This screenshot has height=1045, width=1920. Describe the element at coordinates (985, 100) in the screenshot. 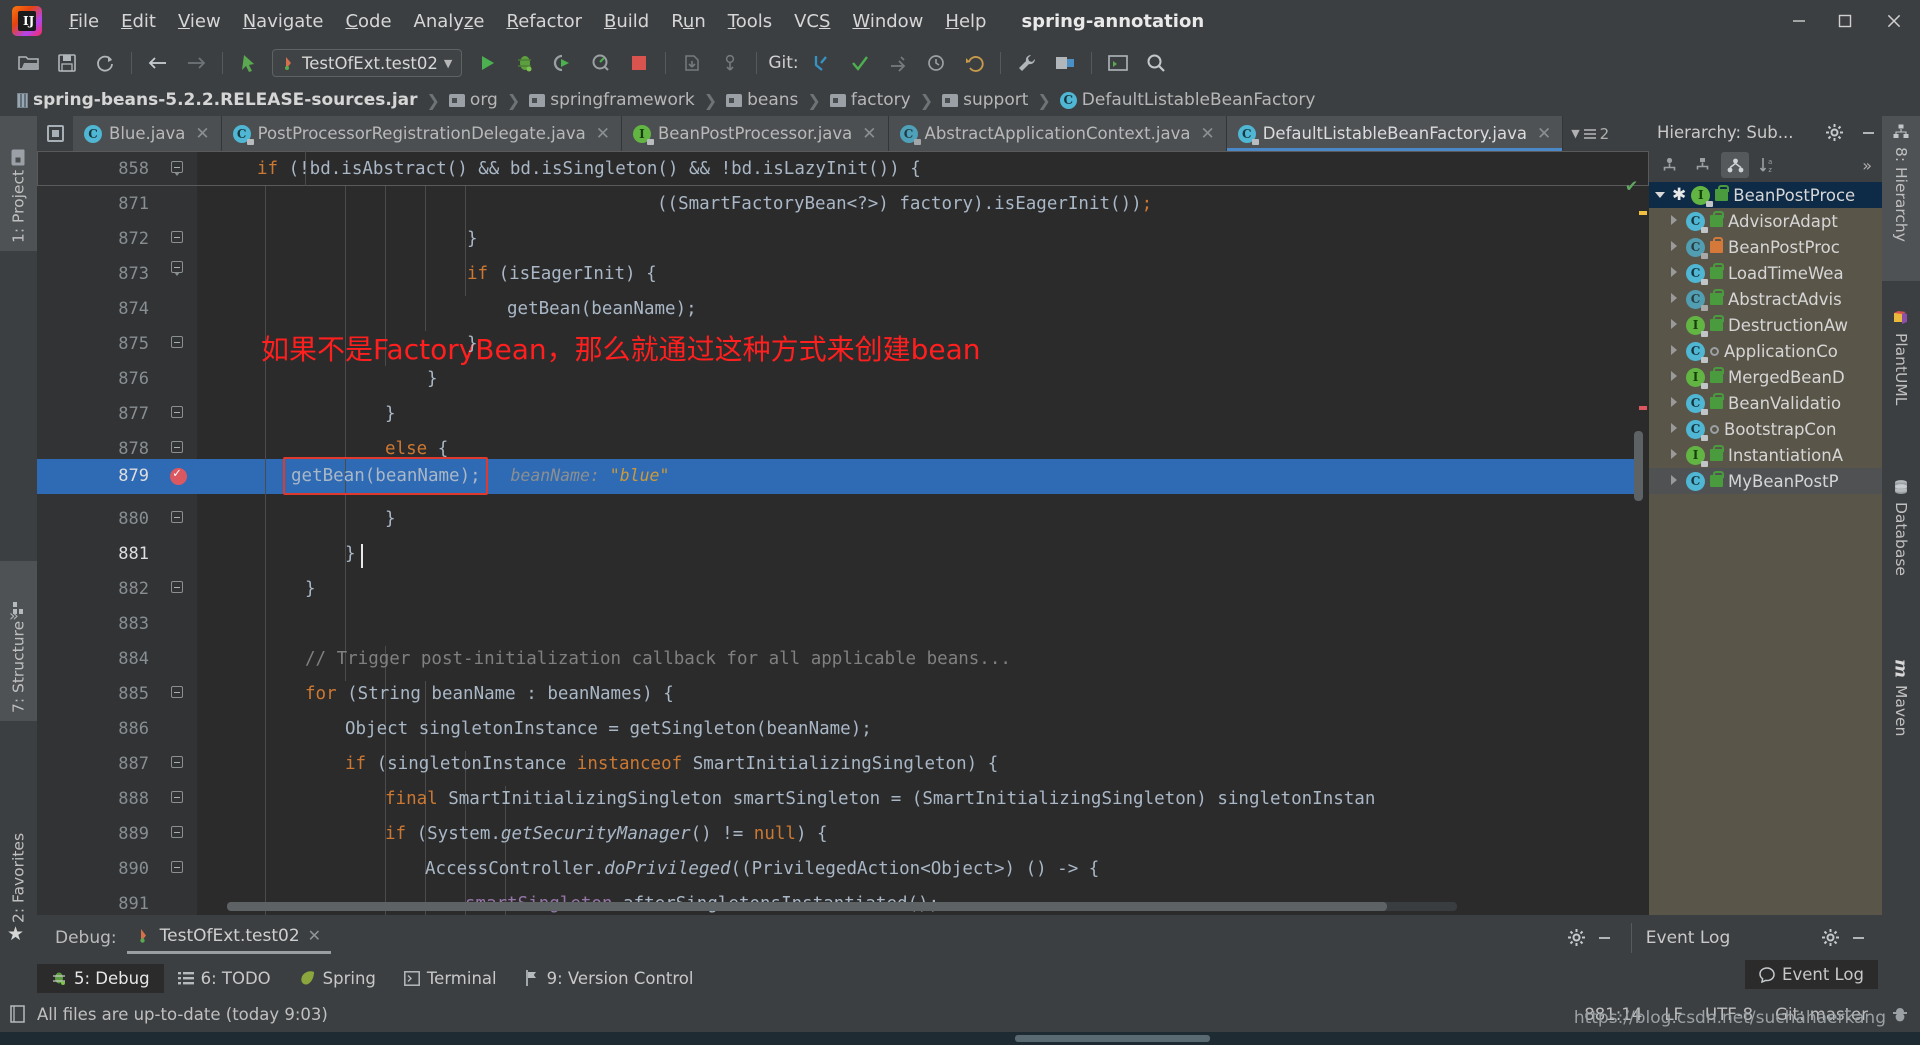

I see `breadcrumb-item-support: support` at that location.